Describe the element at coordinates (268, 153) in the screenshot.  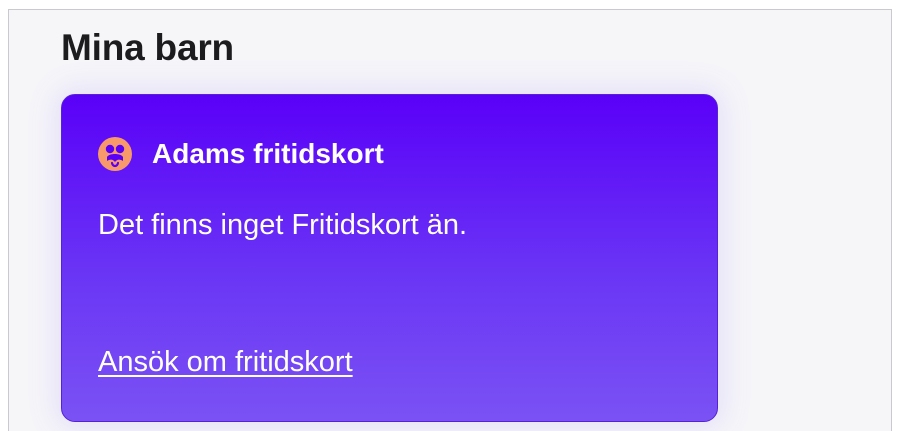
I see `card-title: Adams fritidskort` at that location.